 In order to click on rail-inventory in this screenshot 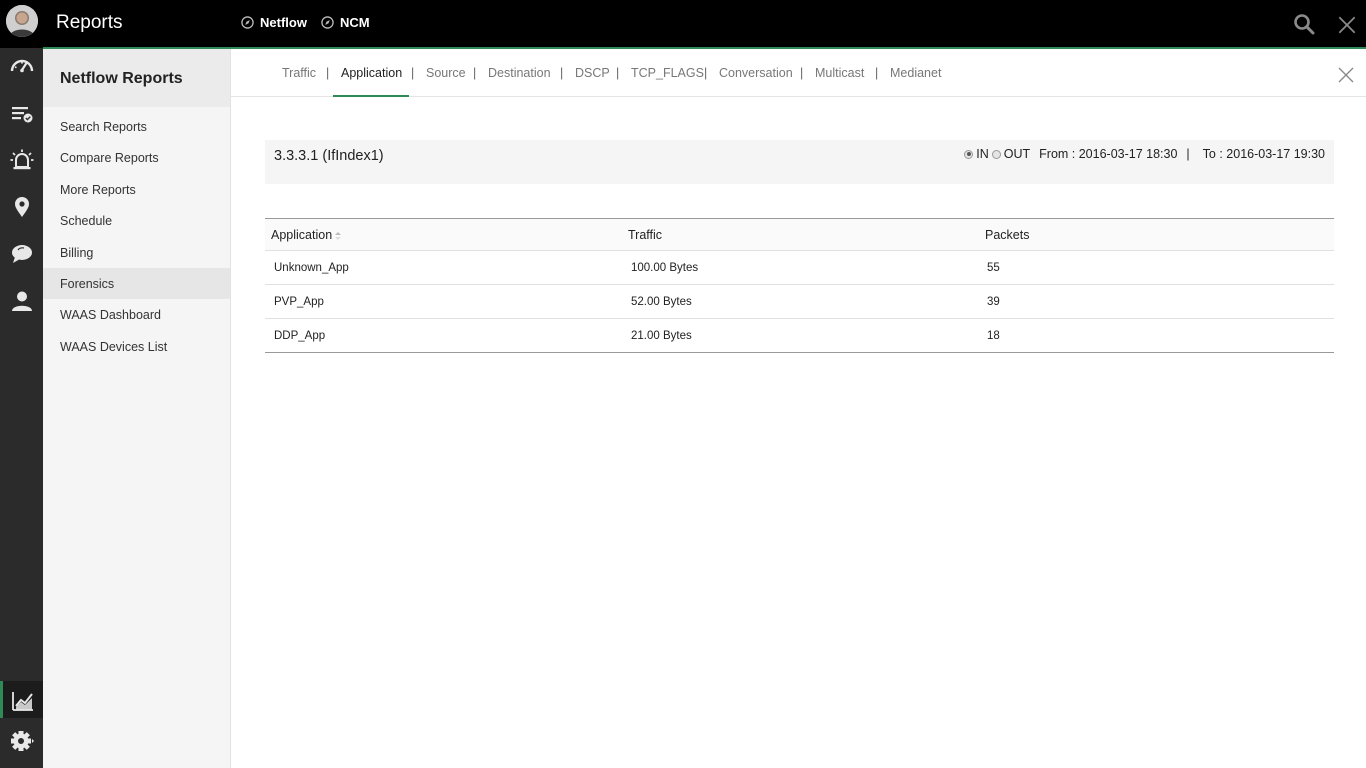, I will do `click(21, 114)`.